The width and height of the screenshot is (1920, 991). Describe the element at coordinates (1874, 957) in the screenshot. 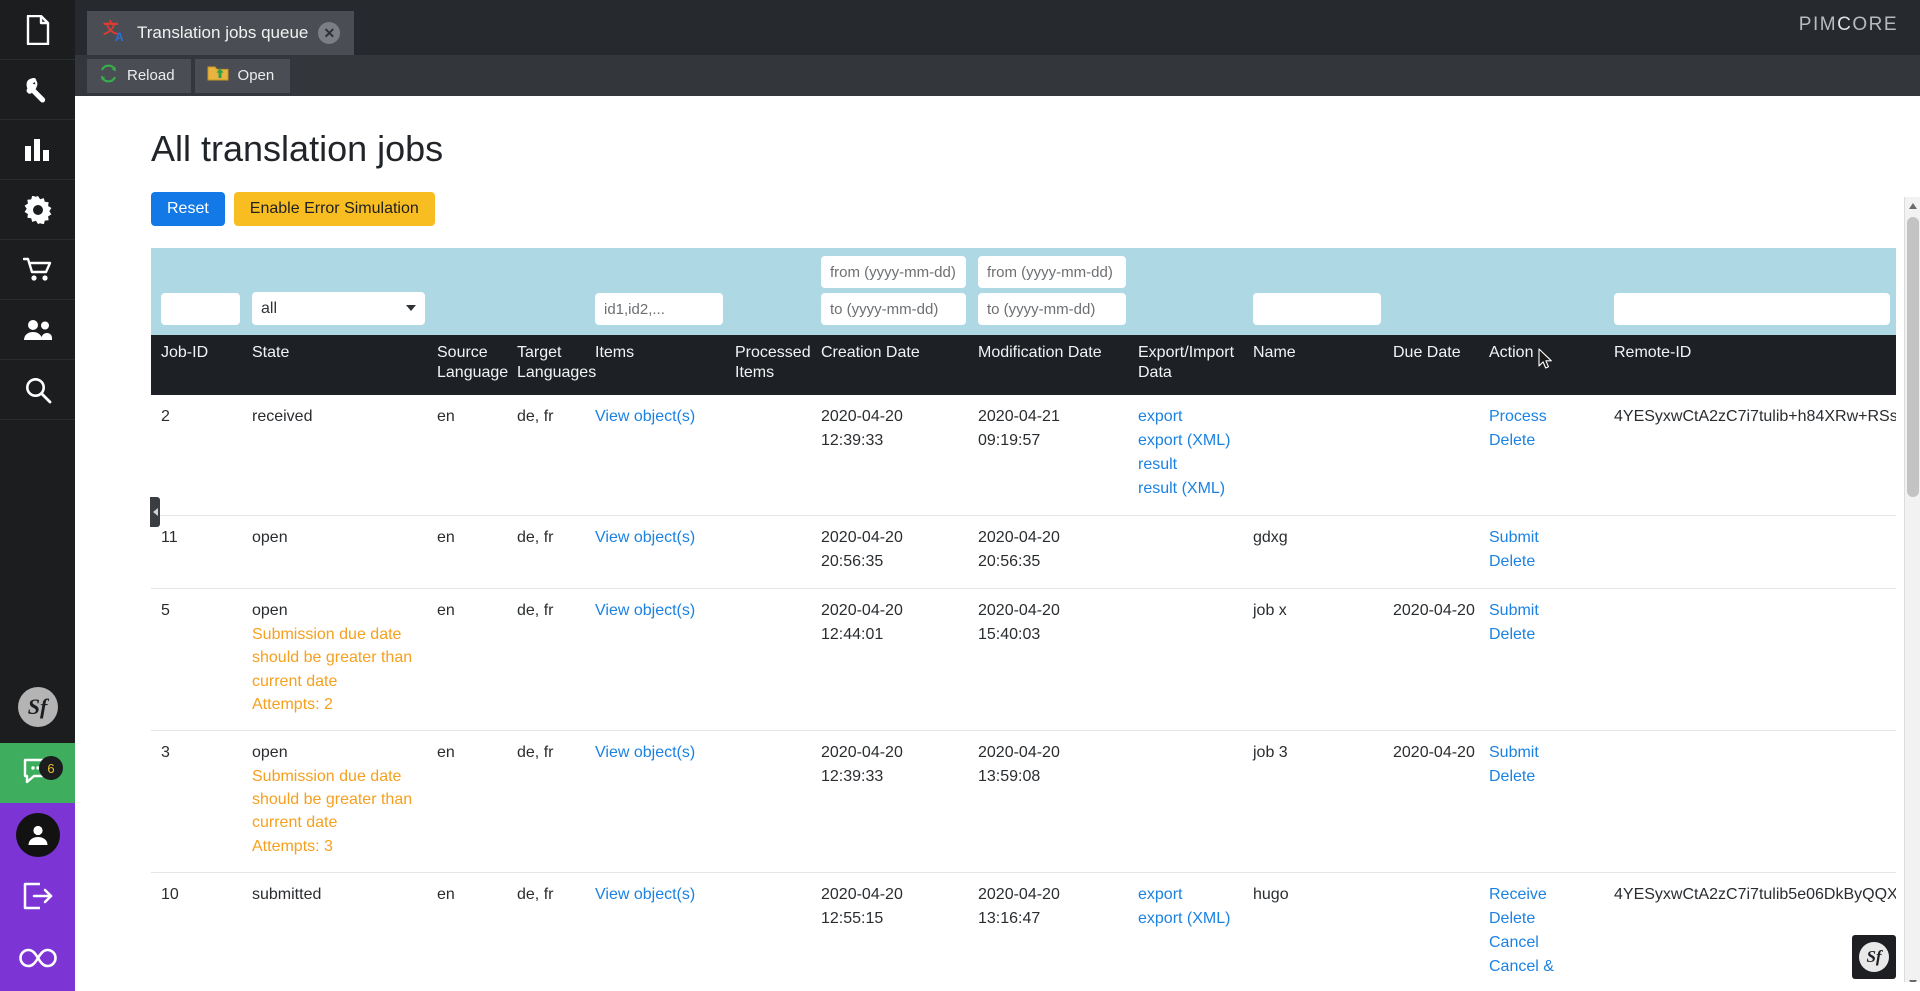

I see `symfony-profiler-badge: Sf` at that location.